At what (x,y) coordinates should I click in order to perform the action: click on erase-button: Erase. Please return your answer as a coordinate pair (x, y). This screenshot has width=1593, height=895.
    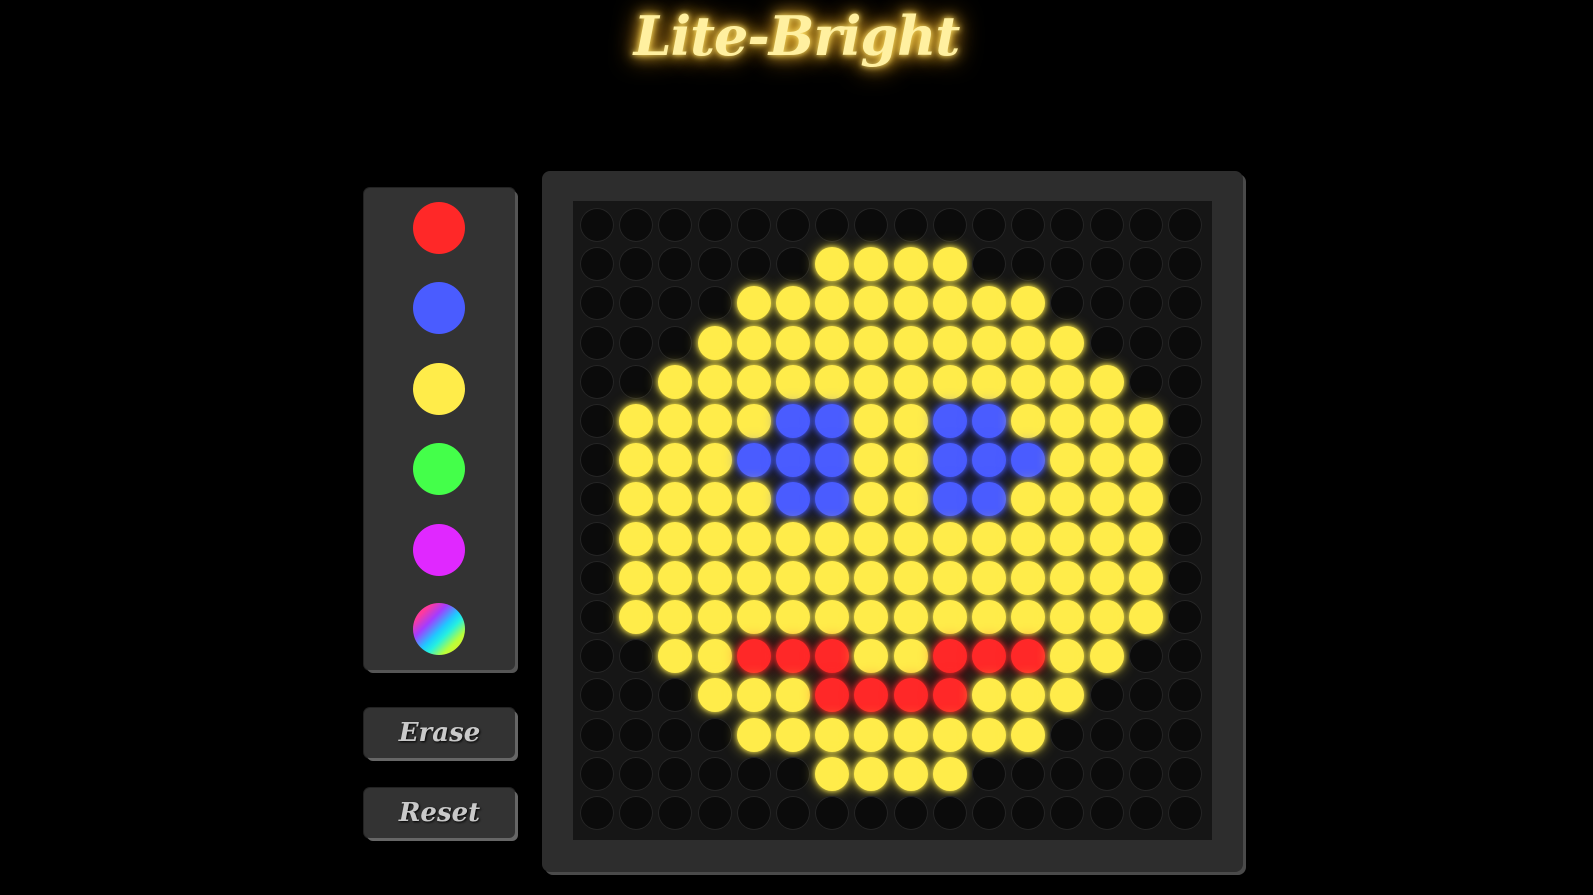
    Looking at the image, I should click on (439, 733).